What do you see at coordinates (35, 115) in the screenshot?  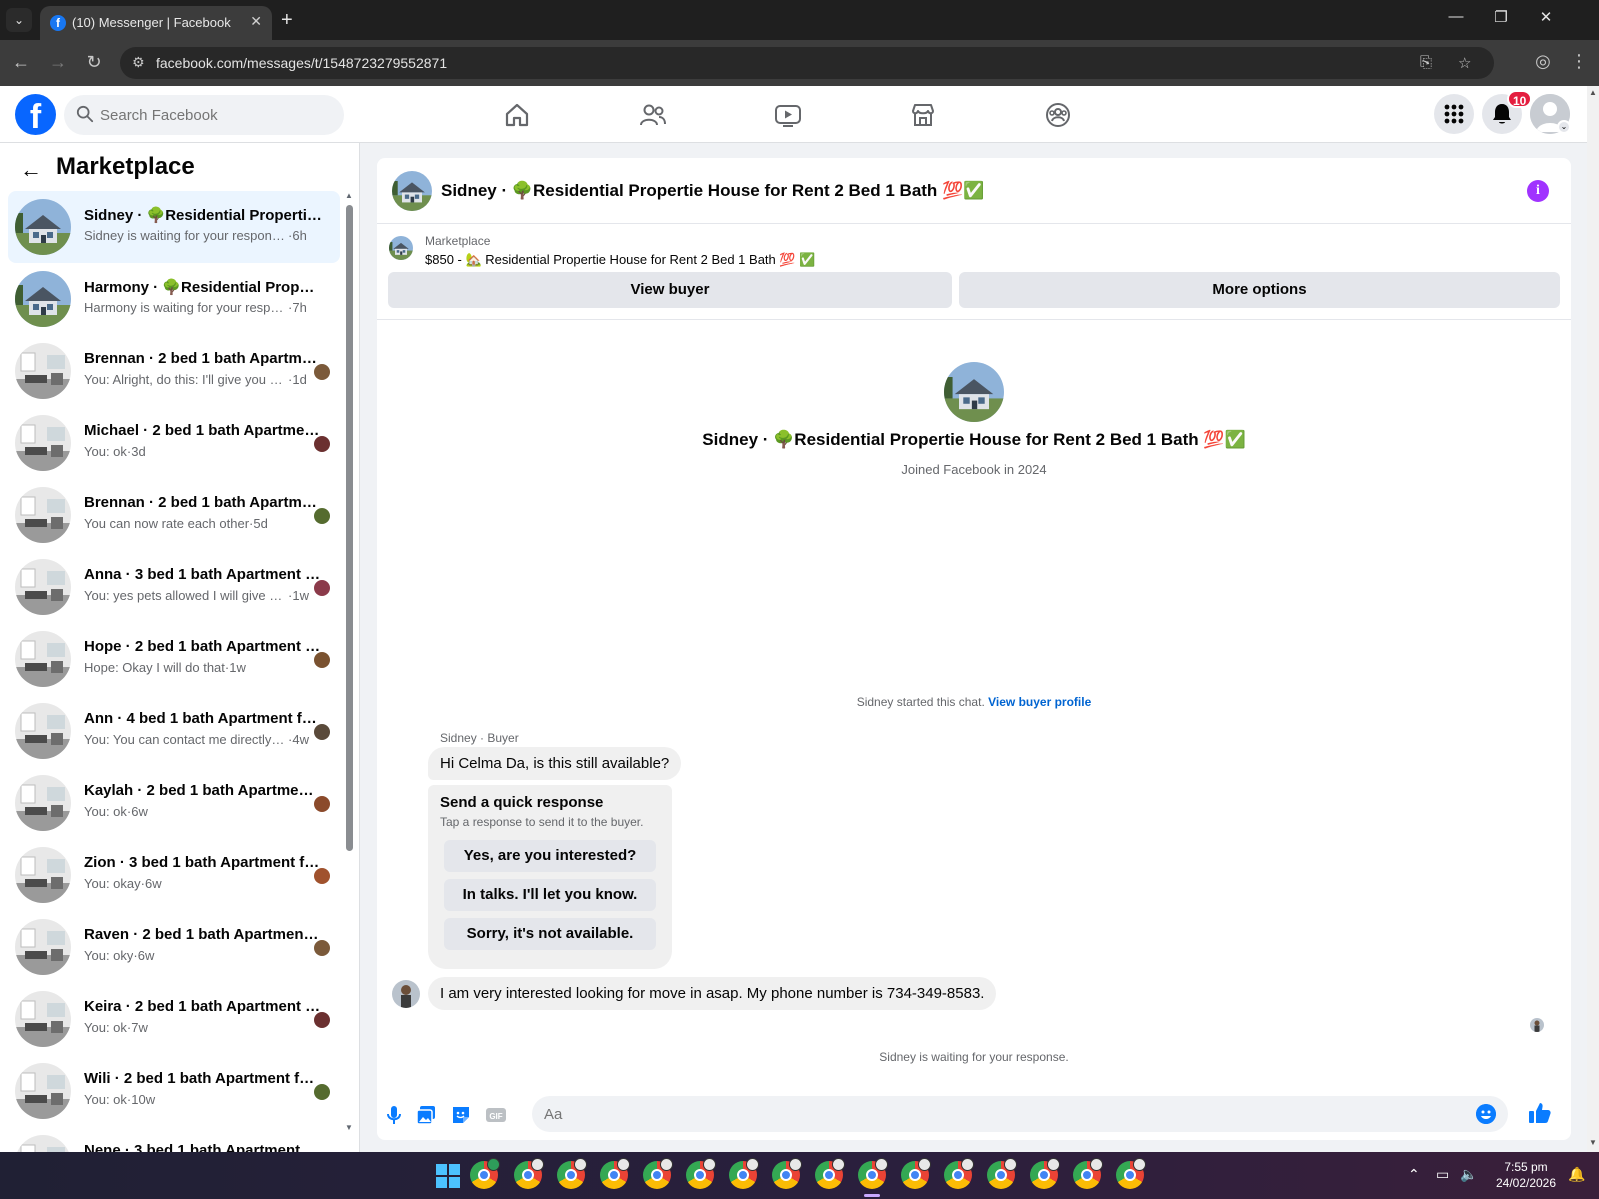 I see `facebook-logo-icon: f` at bounding box center [35, 115].